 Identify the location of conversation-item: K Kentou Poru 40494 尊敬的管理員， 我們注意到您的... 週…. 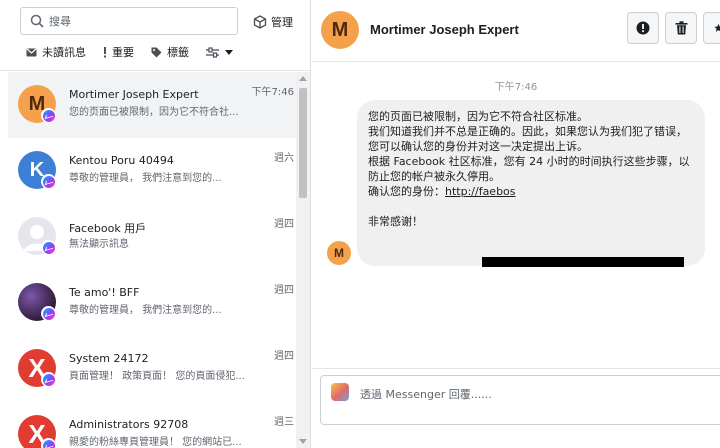
(152, 171).